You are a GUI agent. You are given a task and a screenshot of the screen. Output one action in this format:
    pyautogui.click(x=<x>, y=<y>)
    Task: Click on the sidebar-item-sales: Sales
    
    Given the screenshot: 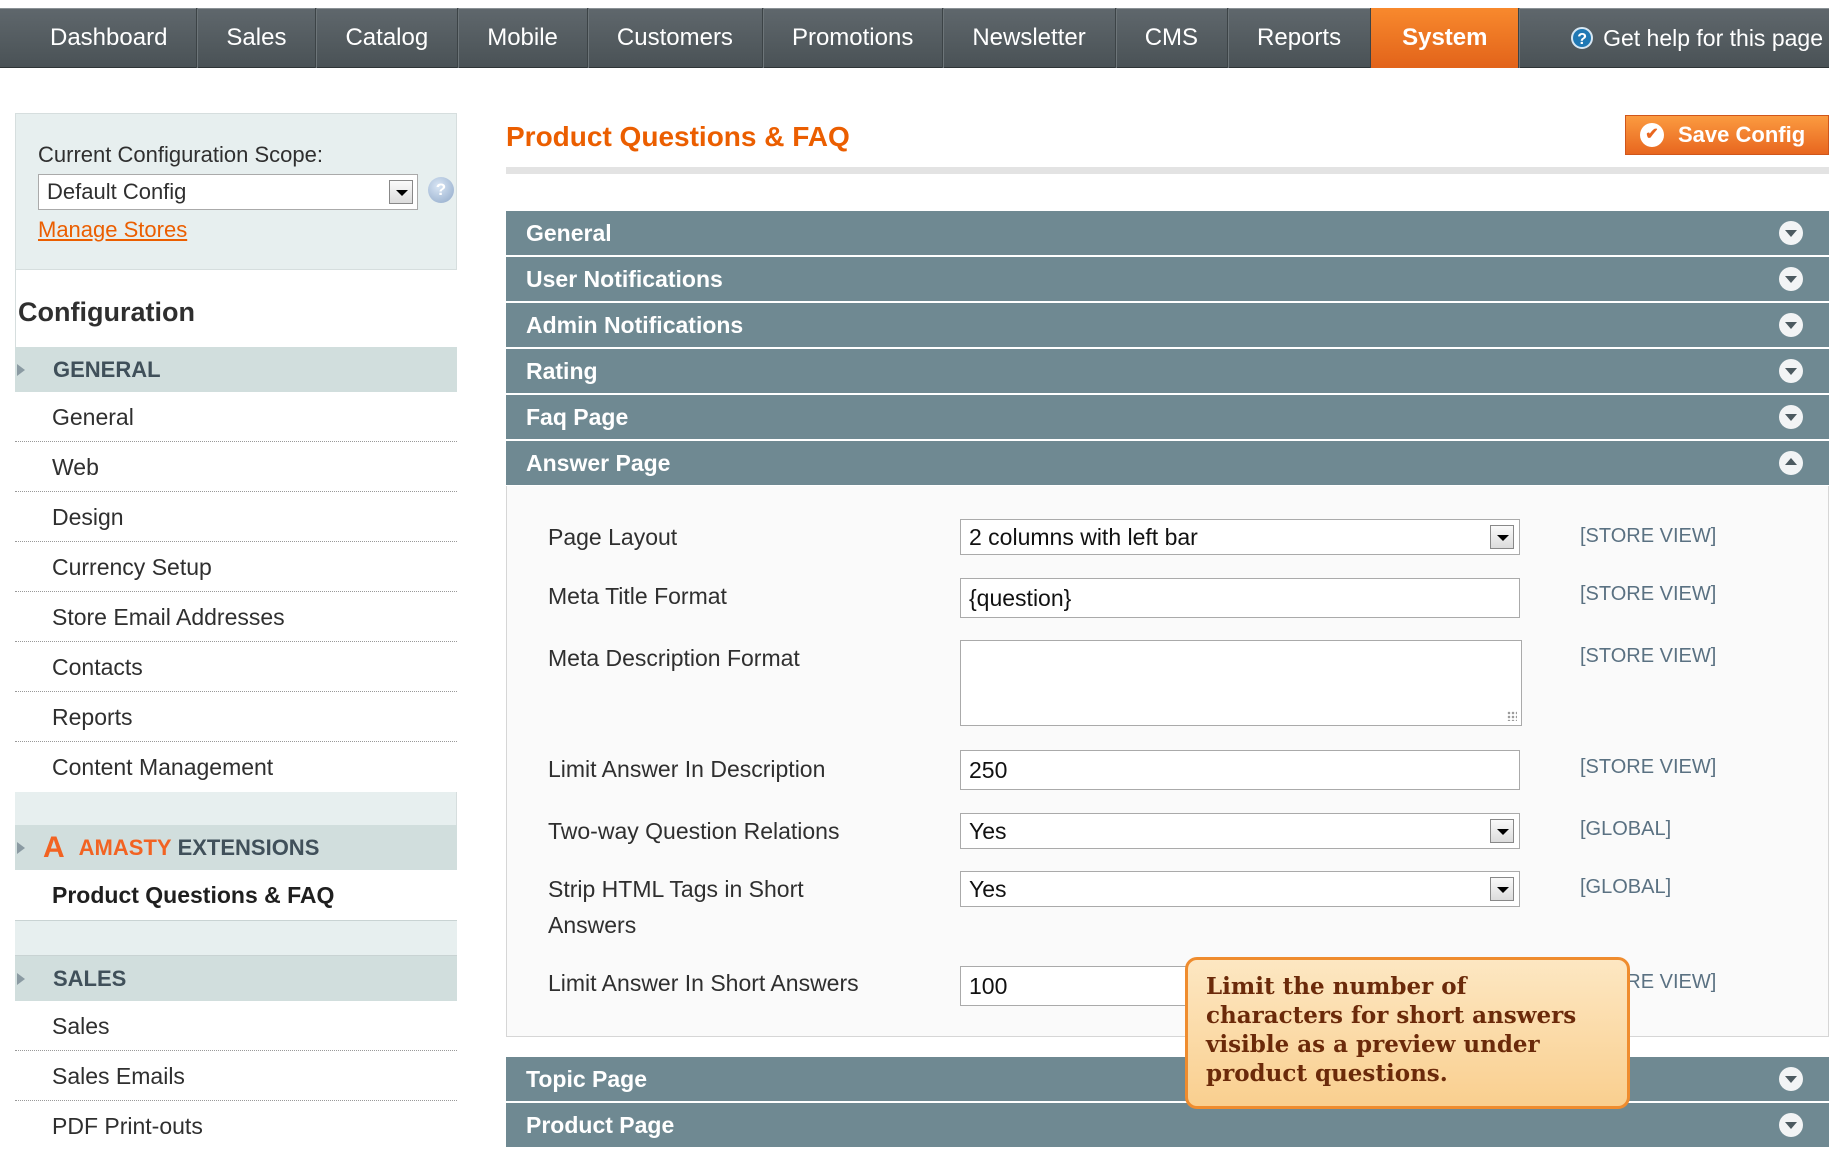 What is the action you would take?
    pyautogui.click(x=236, y=1026)
    